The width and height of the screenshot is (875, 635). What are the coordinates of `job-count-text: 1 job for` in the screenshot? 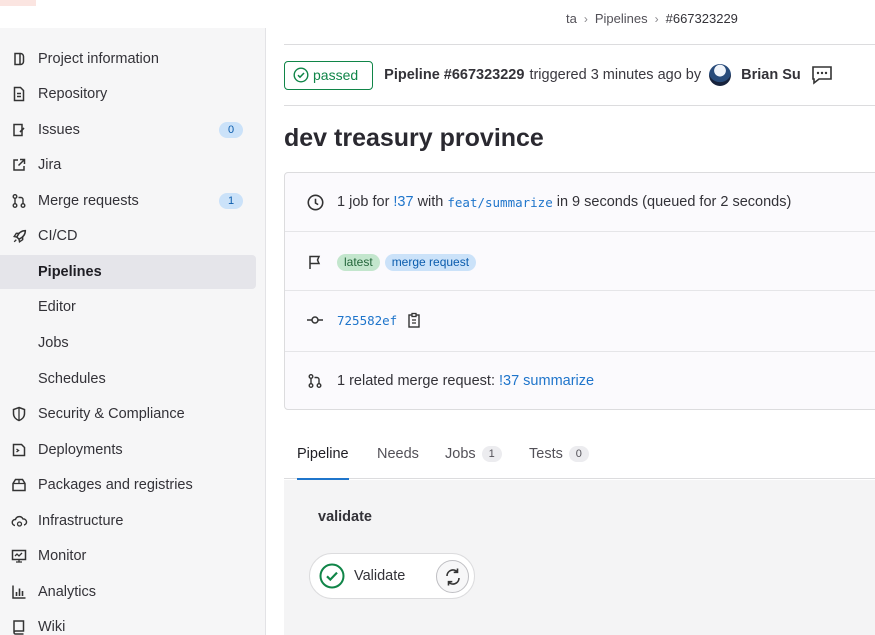 It's located at (363, 202).